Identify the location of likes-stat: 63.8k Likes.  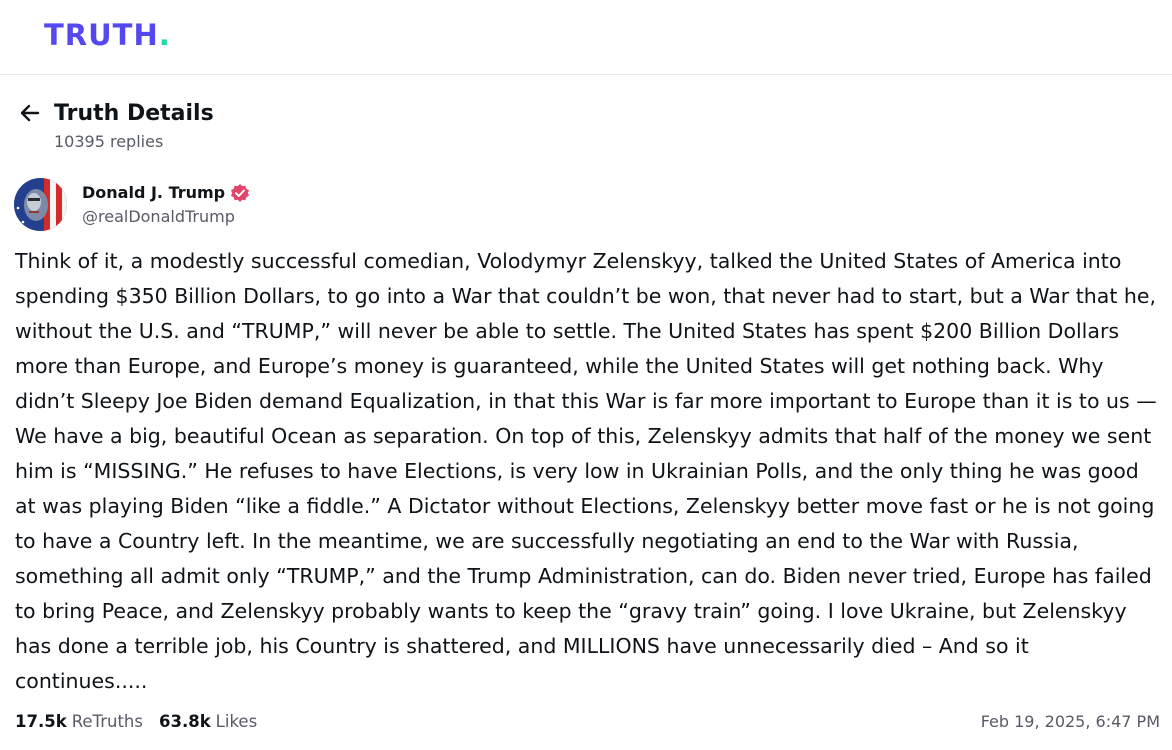
(208, 721).